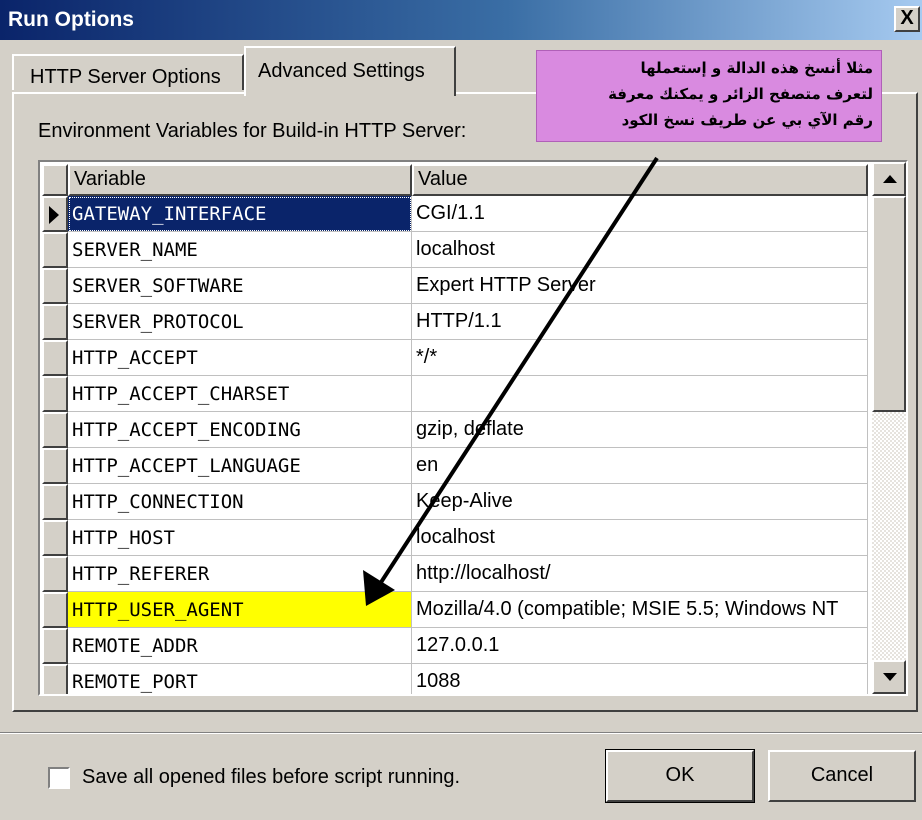 The height and width of the screenshot is (820, 922). I want to click on variable-cell: HTTP_ACCEPT, so click(240, 358).